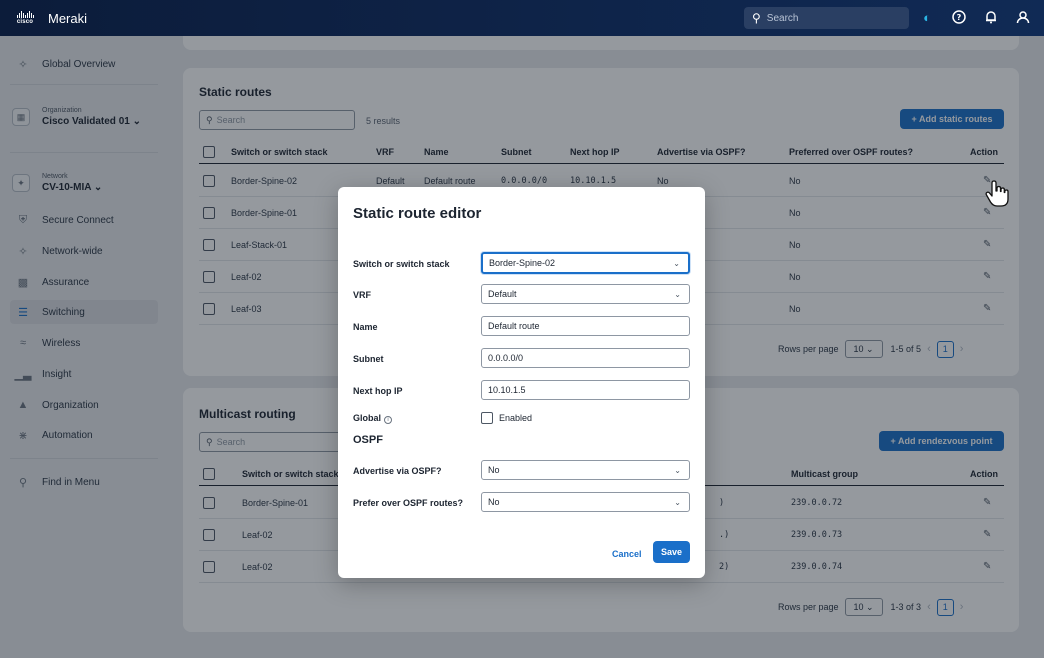  What do you see at coordinates (1023, 17) in the screenshot?
I see `user-icon` at bounding box center [1023, 17].